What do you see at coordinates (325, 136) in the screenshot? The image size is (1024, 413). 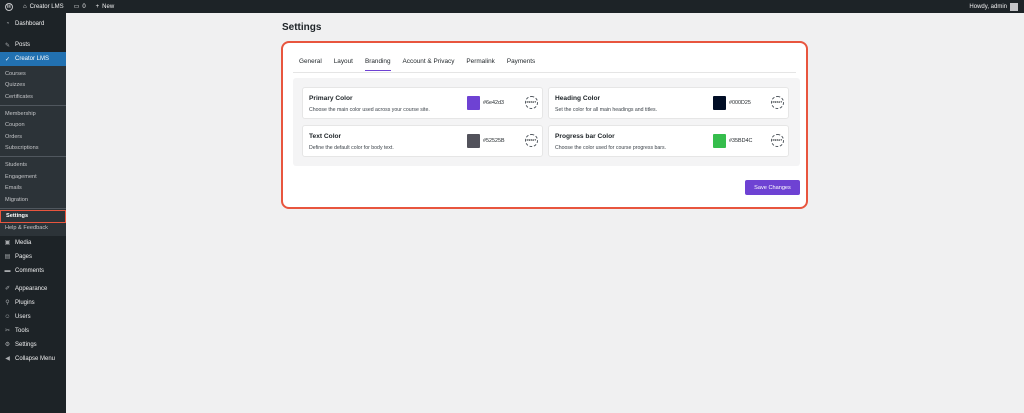 I see `setting-title: Text Color` at bounding box center [325, 136].